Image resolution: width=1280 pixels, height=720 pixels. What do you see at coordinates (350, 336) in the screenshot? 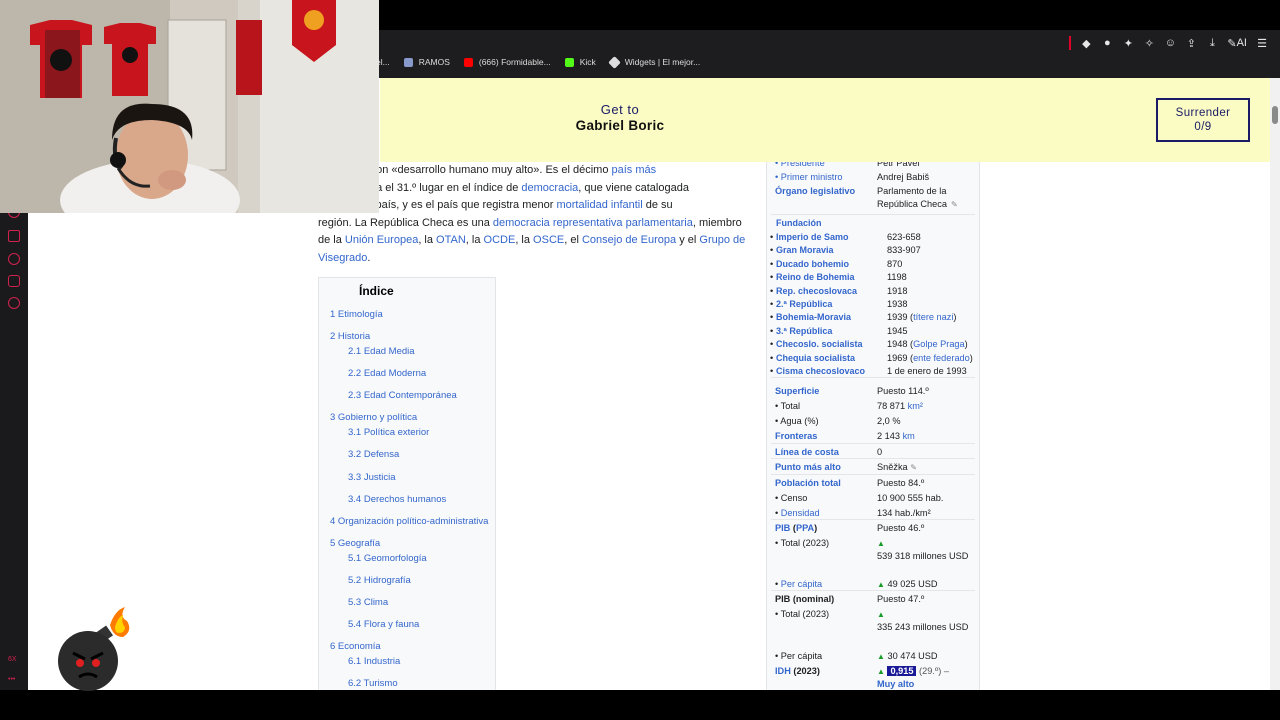
I see `toc-item: 2 Historia` at bounding box center [350, 336].